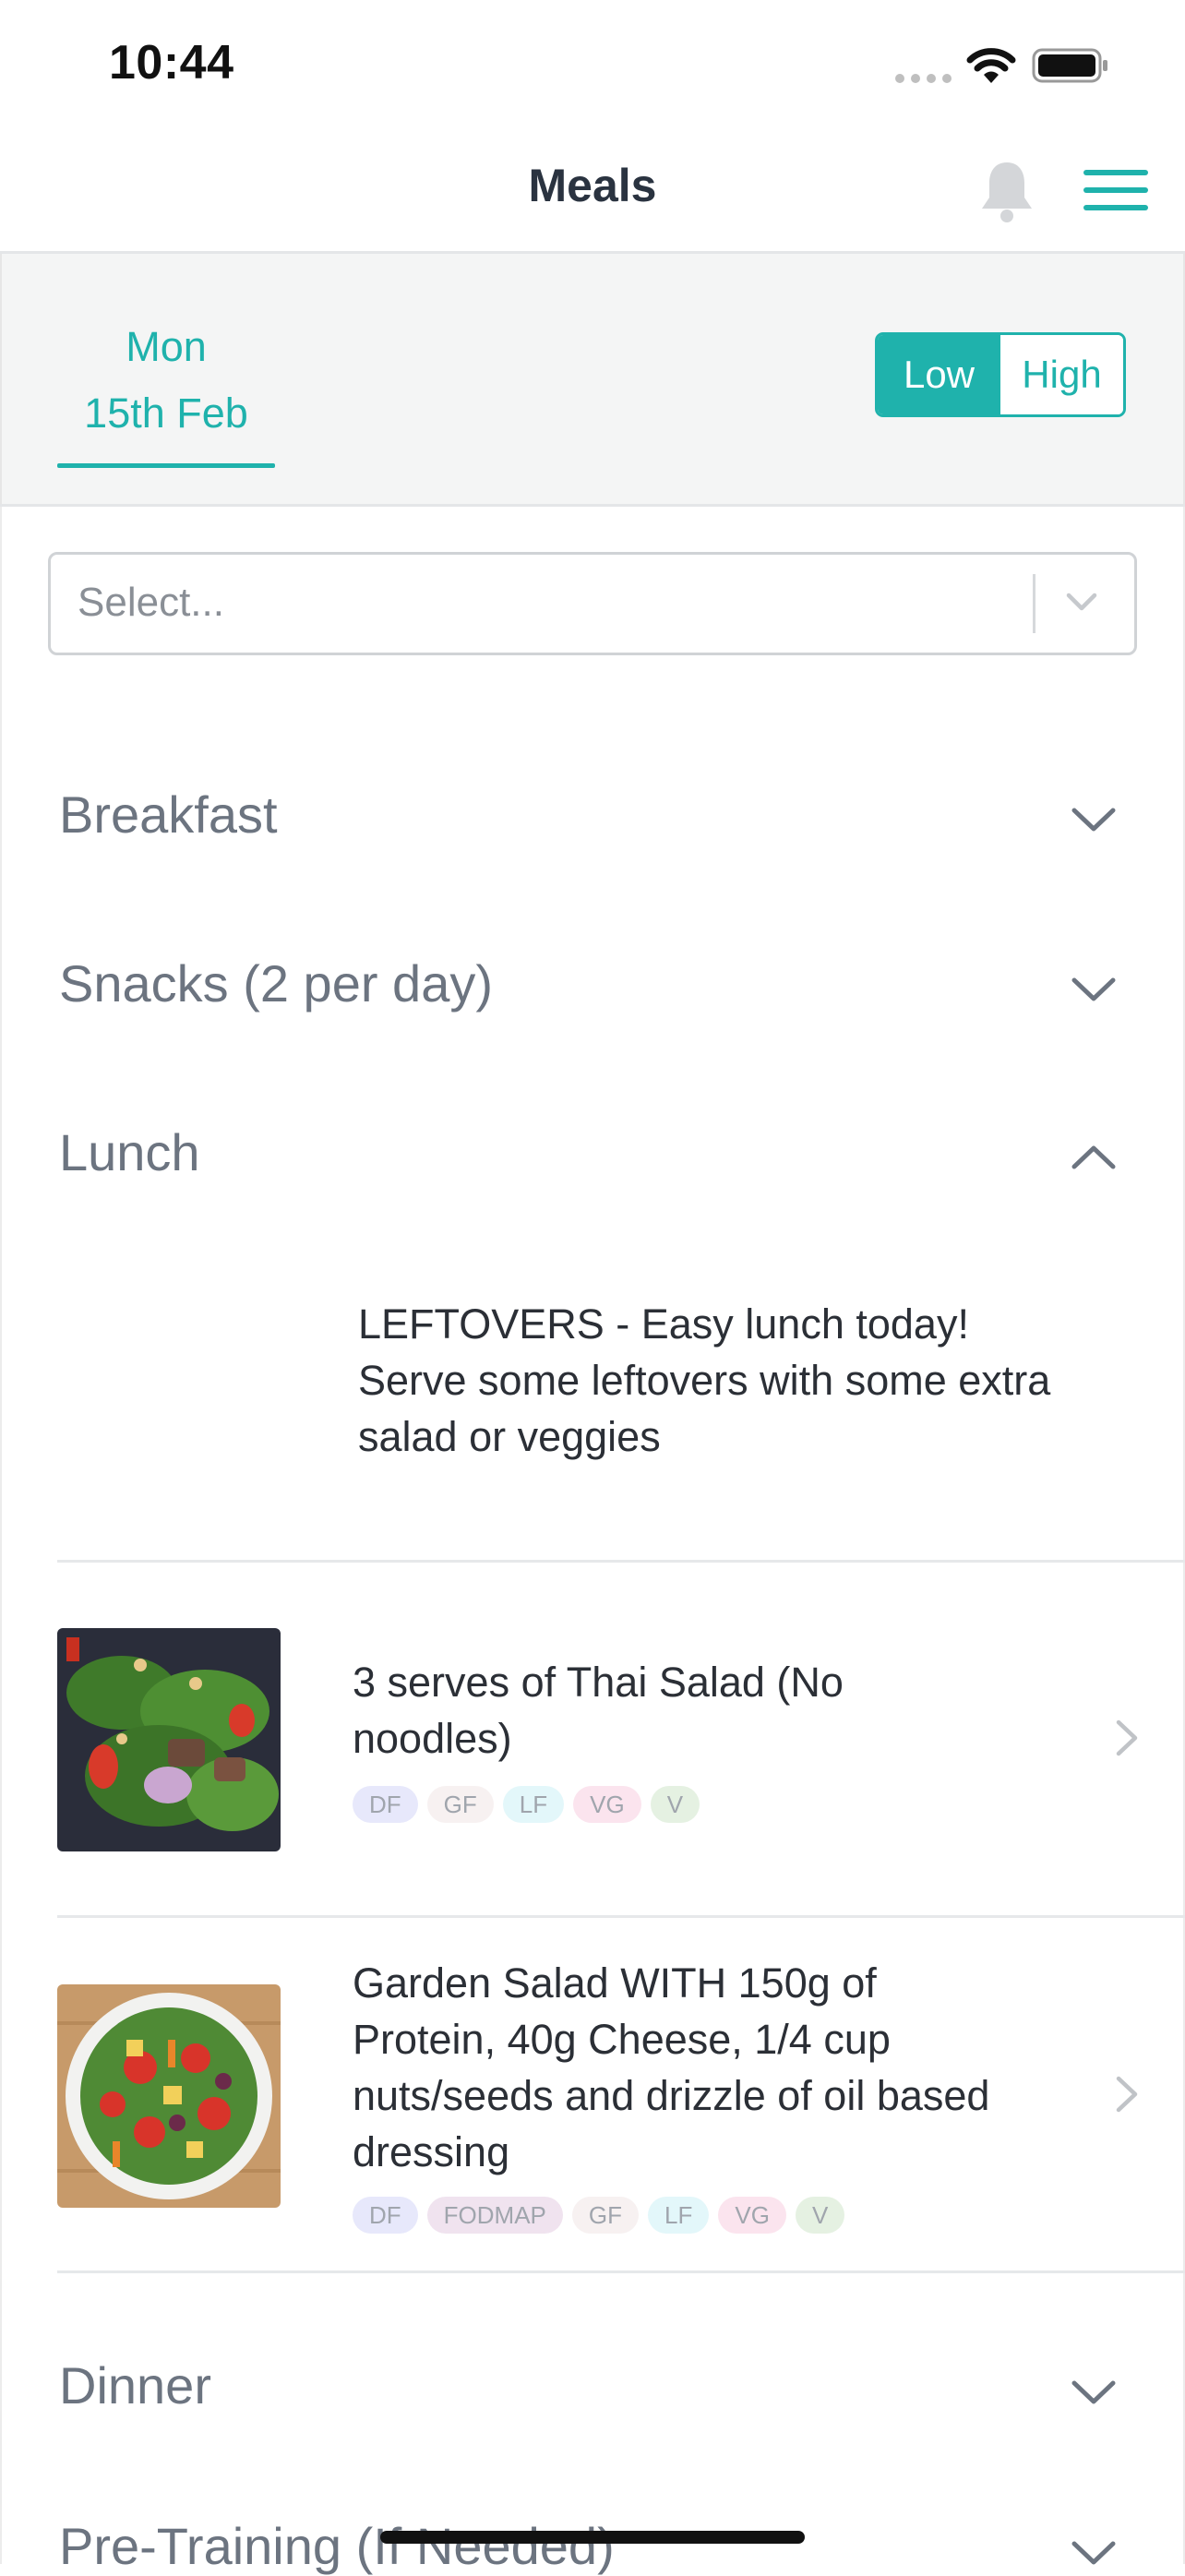 The height and width of the screenshot is (2576, 1185). What do you see at coordinates (166, 381) in the screenshot?
I see `day-tab: Mon 15th Feb` at bounding box center [166, 381].